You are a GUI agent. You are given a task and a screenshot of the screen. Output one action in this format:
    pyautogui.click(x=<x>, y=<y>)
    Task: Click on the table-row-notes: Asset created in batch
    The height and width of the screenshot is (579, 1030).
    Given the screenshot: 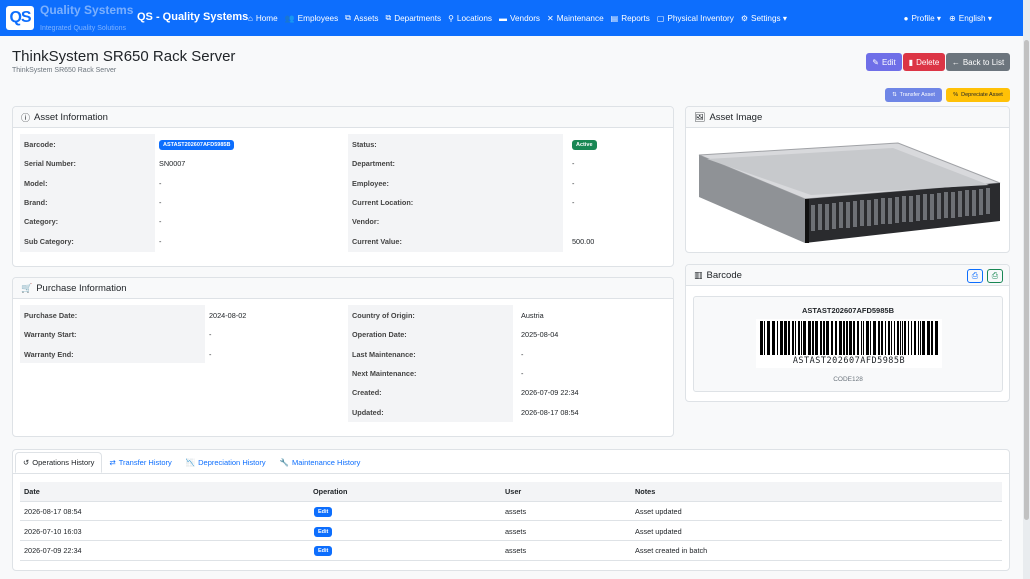 What is the action you would take?
    pyautogui.click(x=671, y=550)
    